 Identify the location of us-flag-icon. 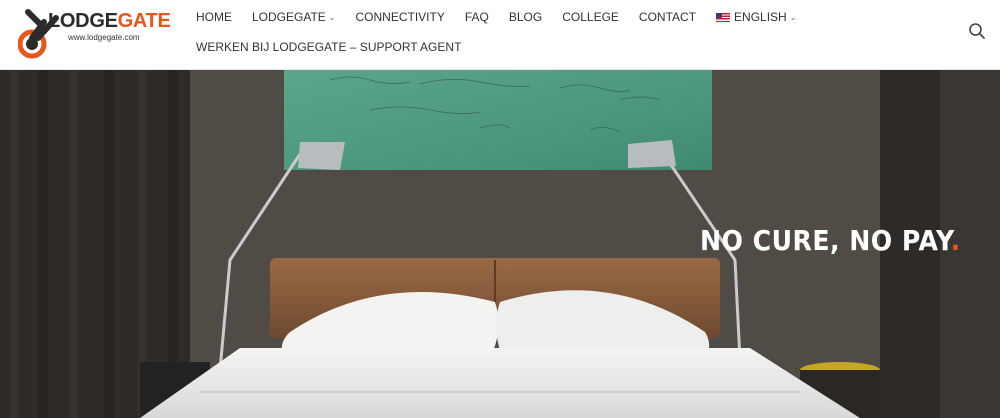
(723, 17).